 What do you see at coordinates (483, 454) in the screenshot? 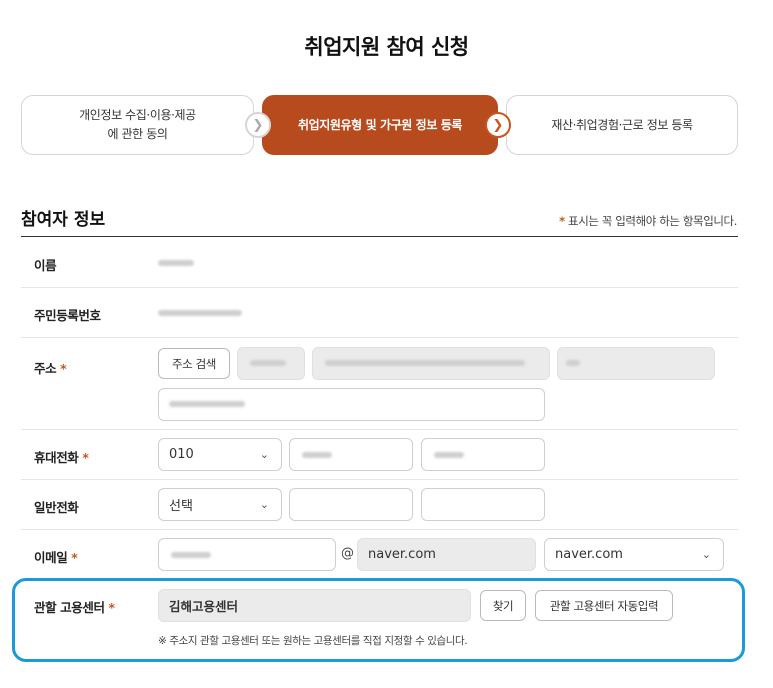
I see `mobile-last-field` at bounding box center [483, 454].